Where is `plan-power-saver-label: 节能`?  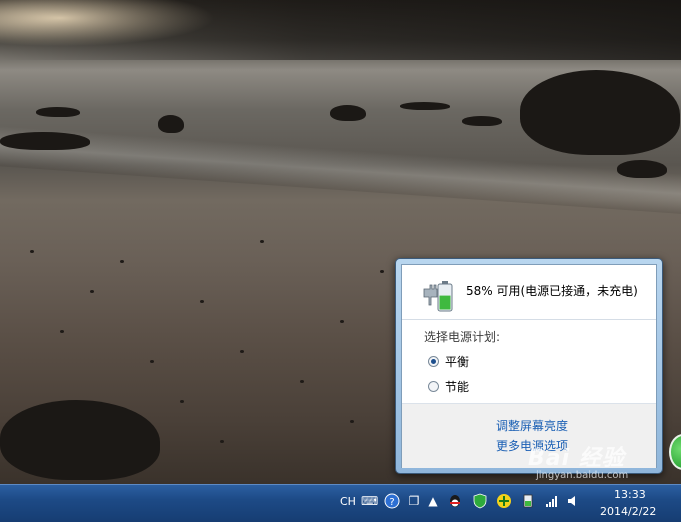 plan-power-saver-label: 节能 is located at coordinates (457, 387).